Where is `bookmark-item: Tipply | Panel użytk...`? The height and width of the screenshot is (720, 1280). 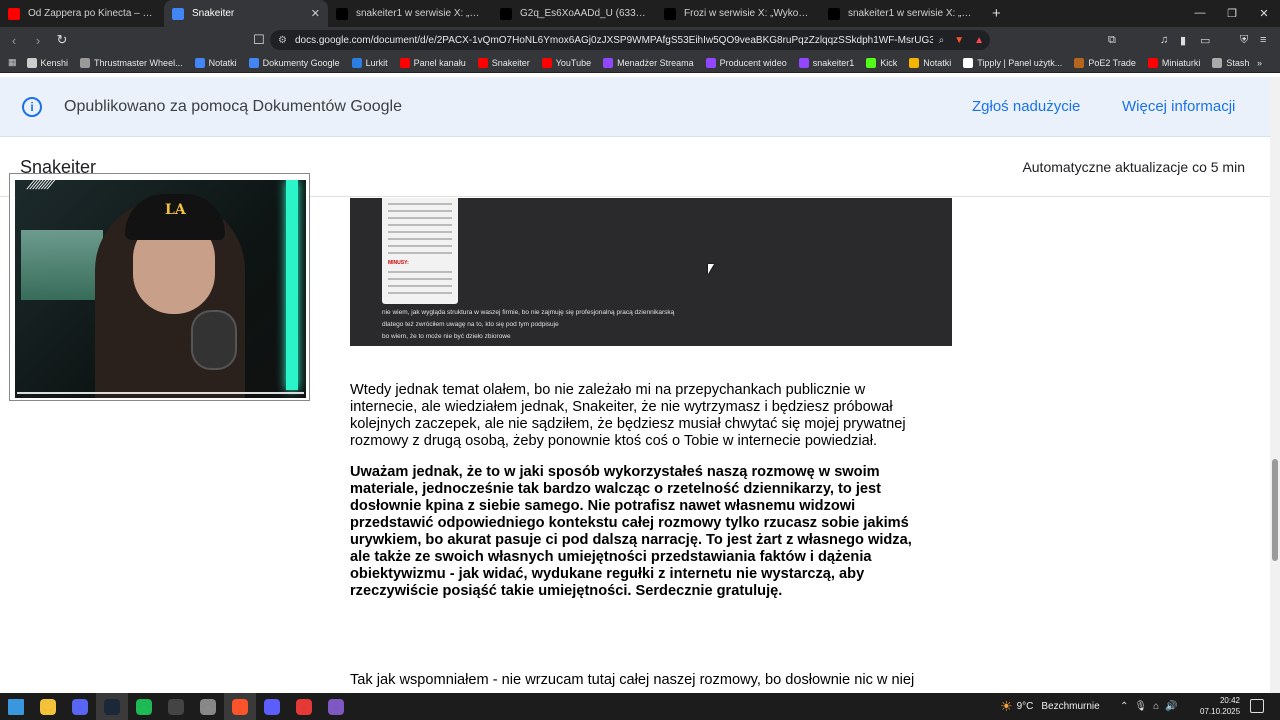
bookmark-item: Tipply | Panel użytk... is located at coordinates (1012, 62).